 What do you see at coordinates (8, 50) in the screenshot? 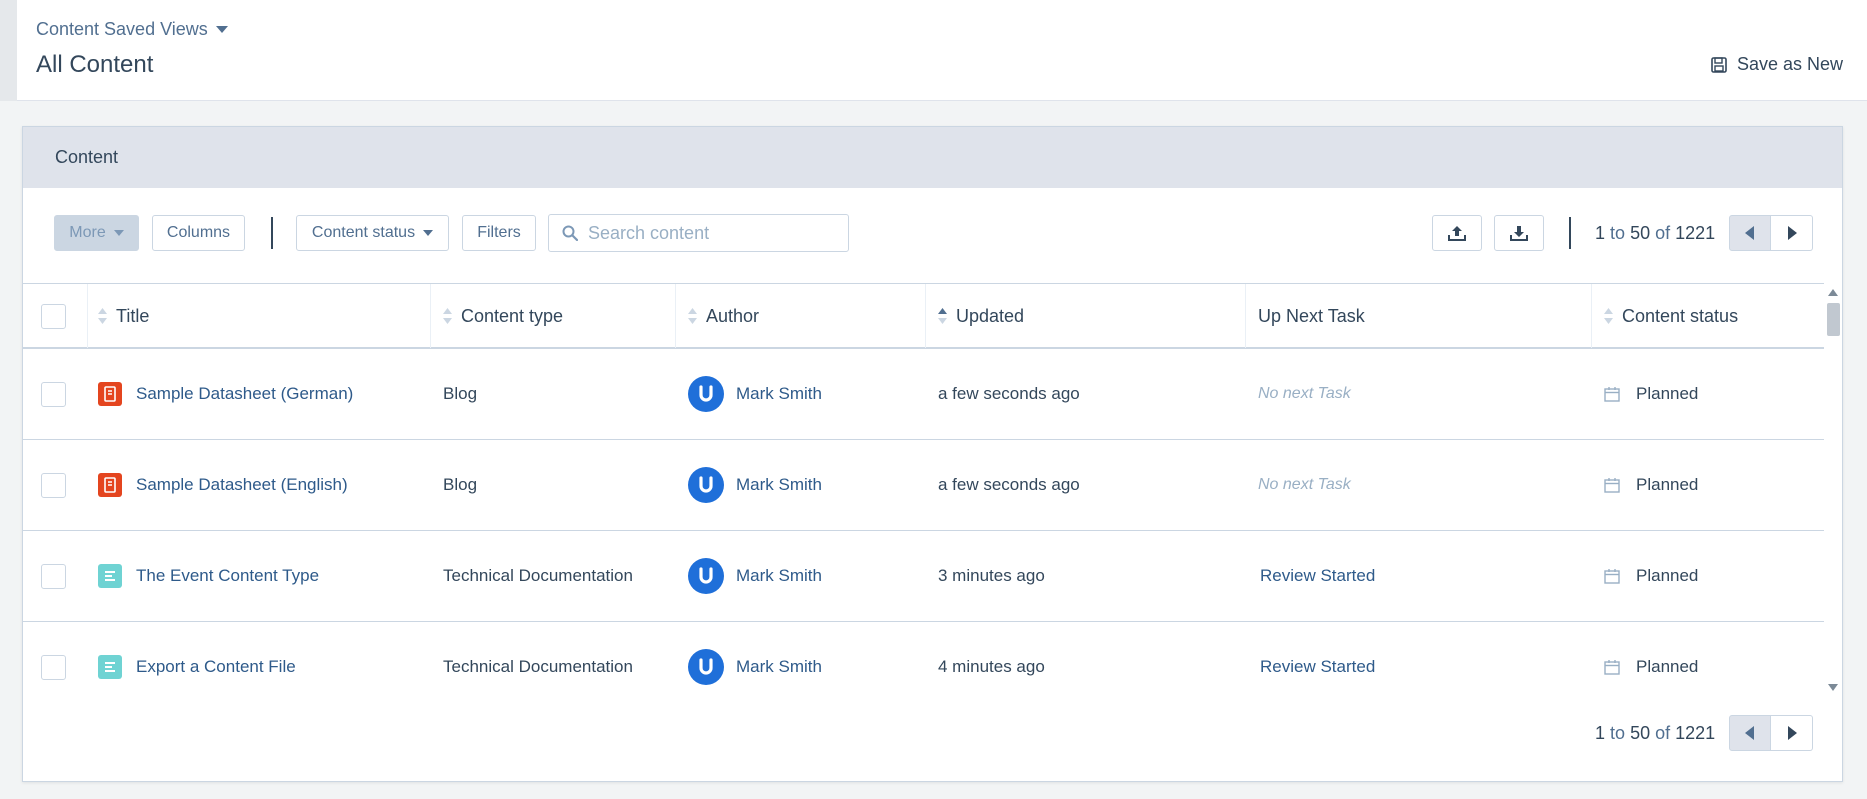
I see `left-strip` at bounding box center [8, 50].